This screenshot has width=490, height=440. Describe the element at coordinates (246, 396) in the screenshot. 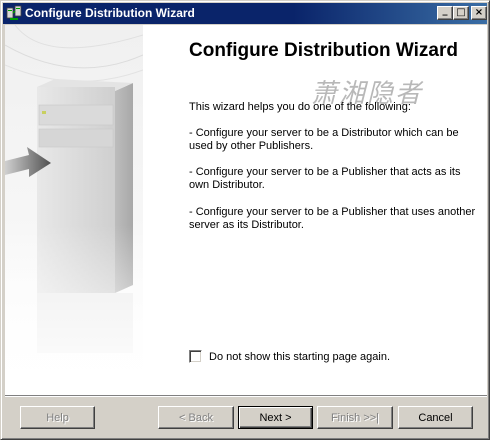

I see `button-separator` at that location.